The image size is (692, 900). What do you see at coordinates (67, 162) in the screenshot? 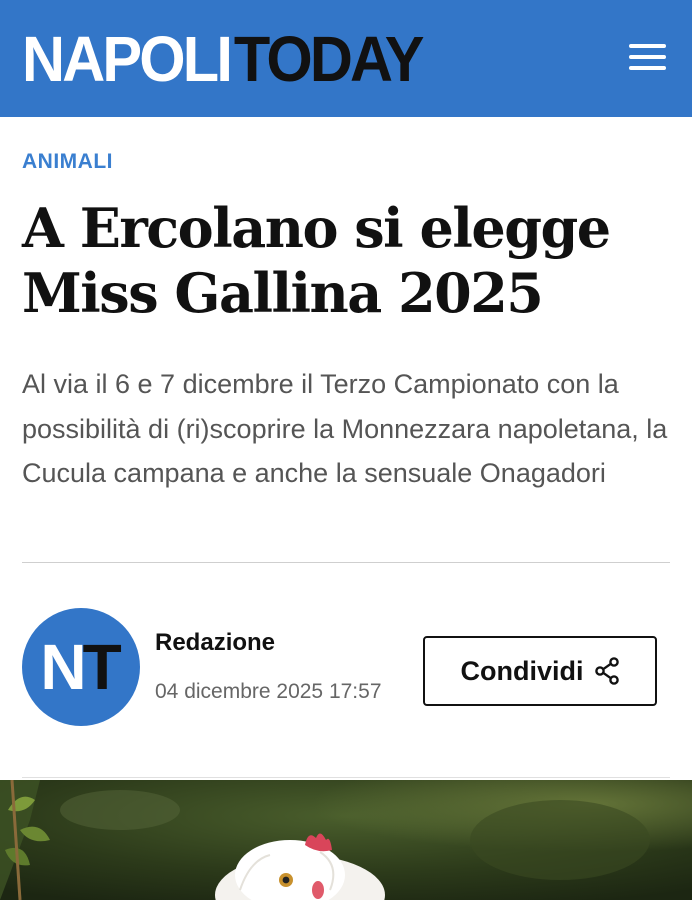
I see `article-category-link: ANIMALI` at bounding box center [67, 162].